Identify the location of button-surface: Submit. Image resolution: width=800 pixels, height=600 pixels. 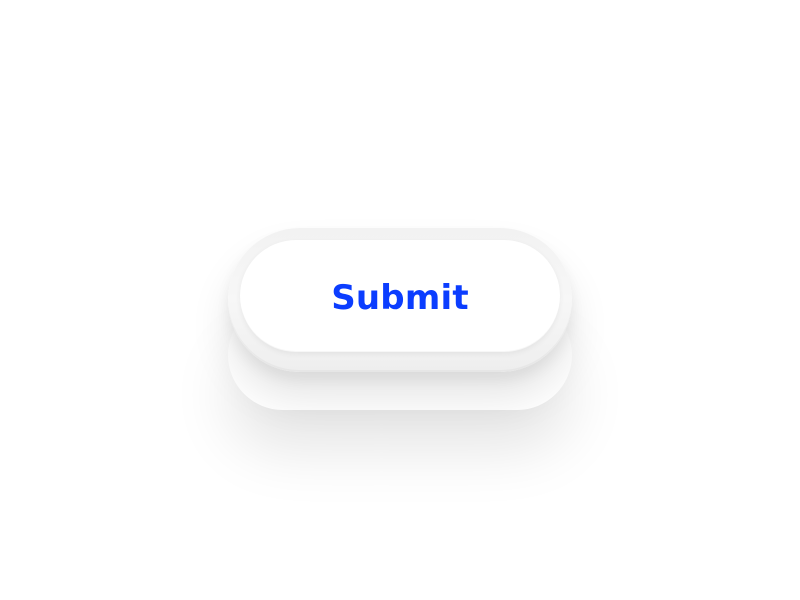
(400, 296).